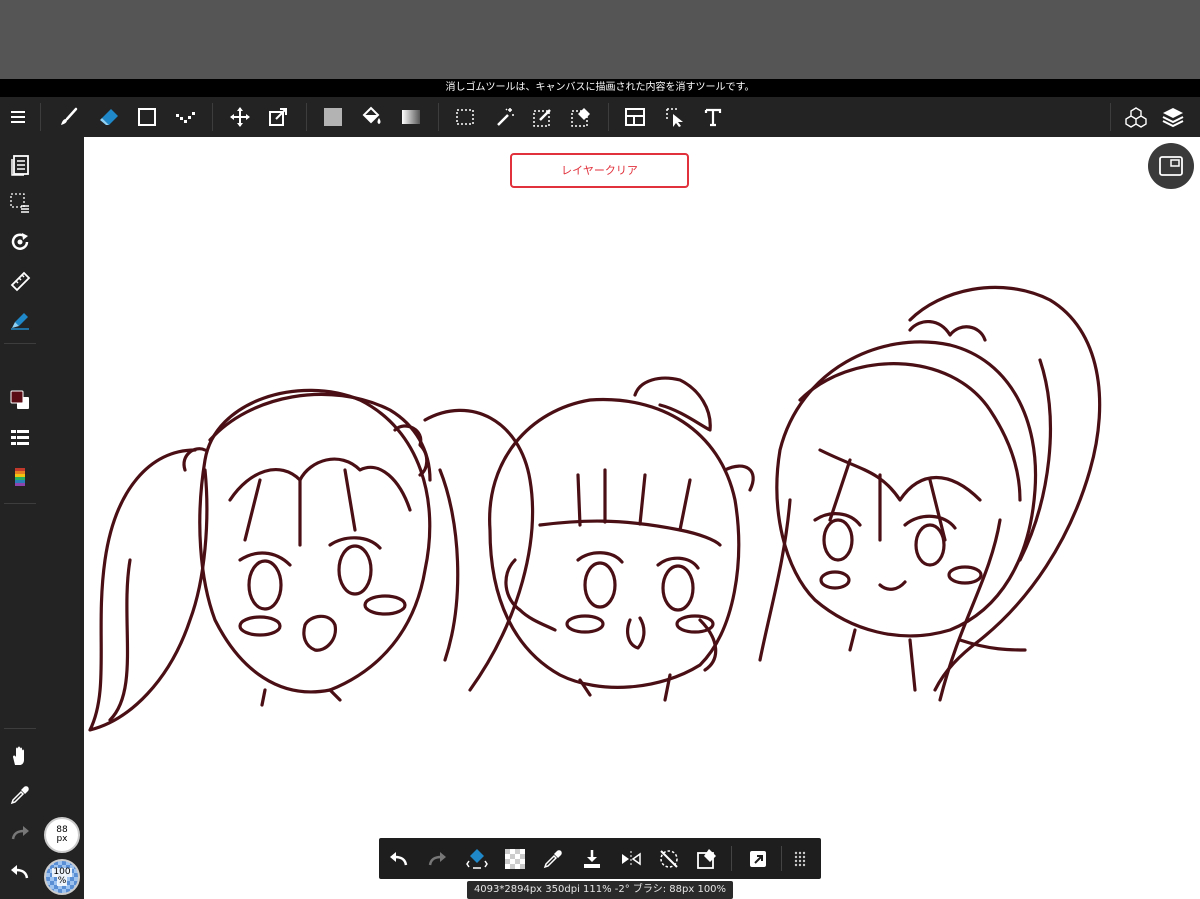  I want to click on share-icon, so click(758, 858).